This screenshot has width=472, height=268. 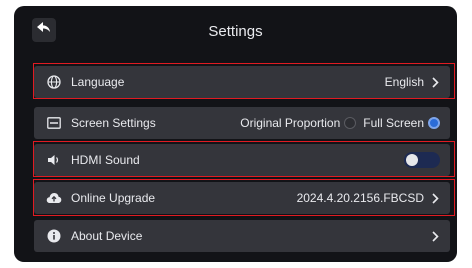 I want to click on full-screen-radio, so click(x=434, y=123).